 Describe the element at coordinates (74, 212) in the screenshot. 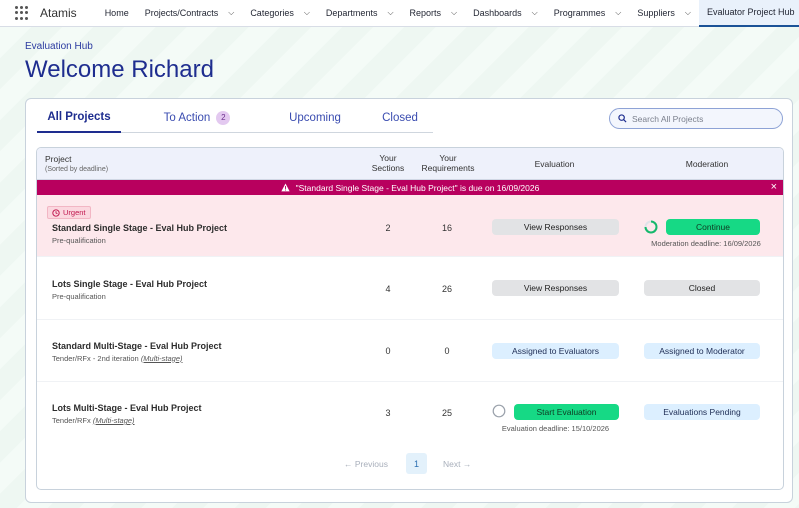

I see `badge-label: Urgent` at that location.